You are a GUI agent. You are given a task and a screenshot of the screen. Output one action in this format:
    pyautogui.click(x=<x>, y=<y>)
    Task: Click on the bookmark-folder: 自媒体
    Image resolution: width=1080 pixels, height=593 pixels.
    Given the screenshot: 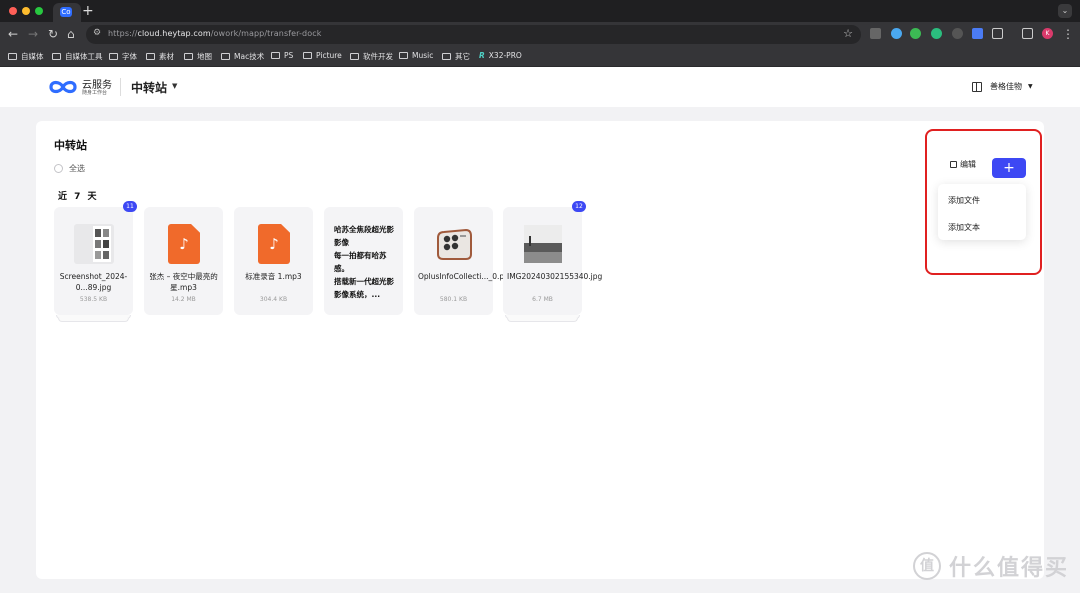 What is the action you would take?
    pyautogui.click(x=26, y=56)
    